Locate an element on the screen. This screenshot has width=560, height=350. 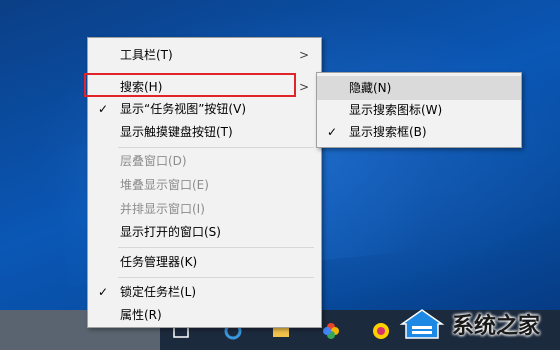
highlight-box is located at coordinates (190, 85).